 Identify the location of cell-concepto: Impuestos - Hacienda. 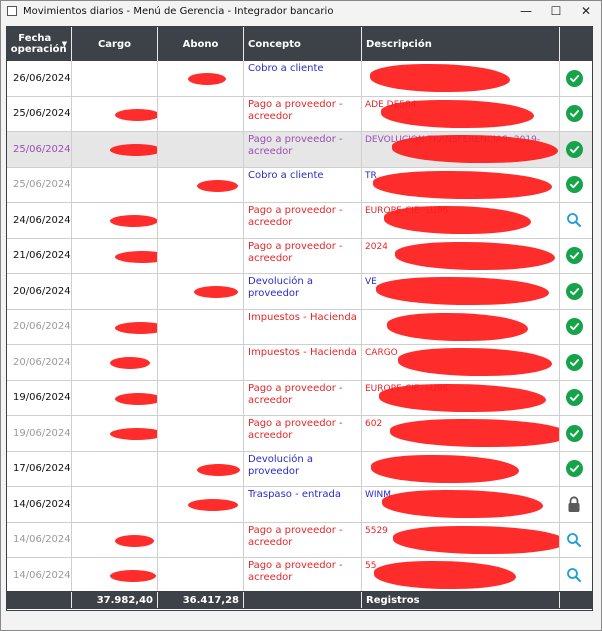
(303, 362).